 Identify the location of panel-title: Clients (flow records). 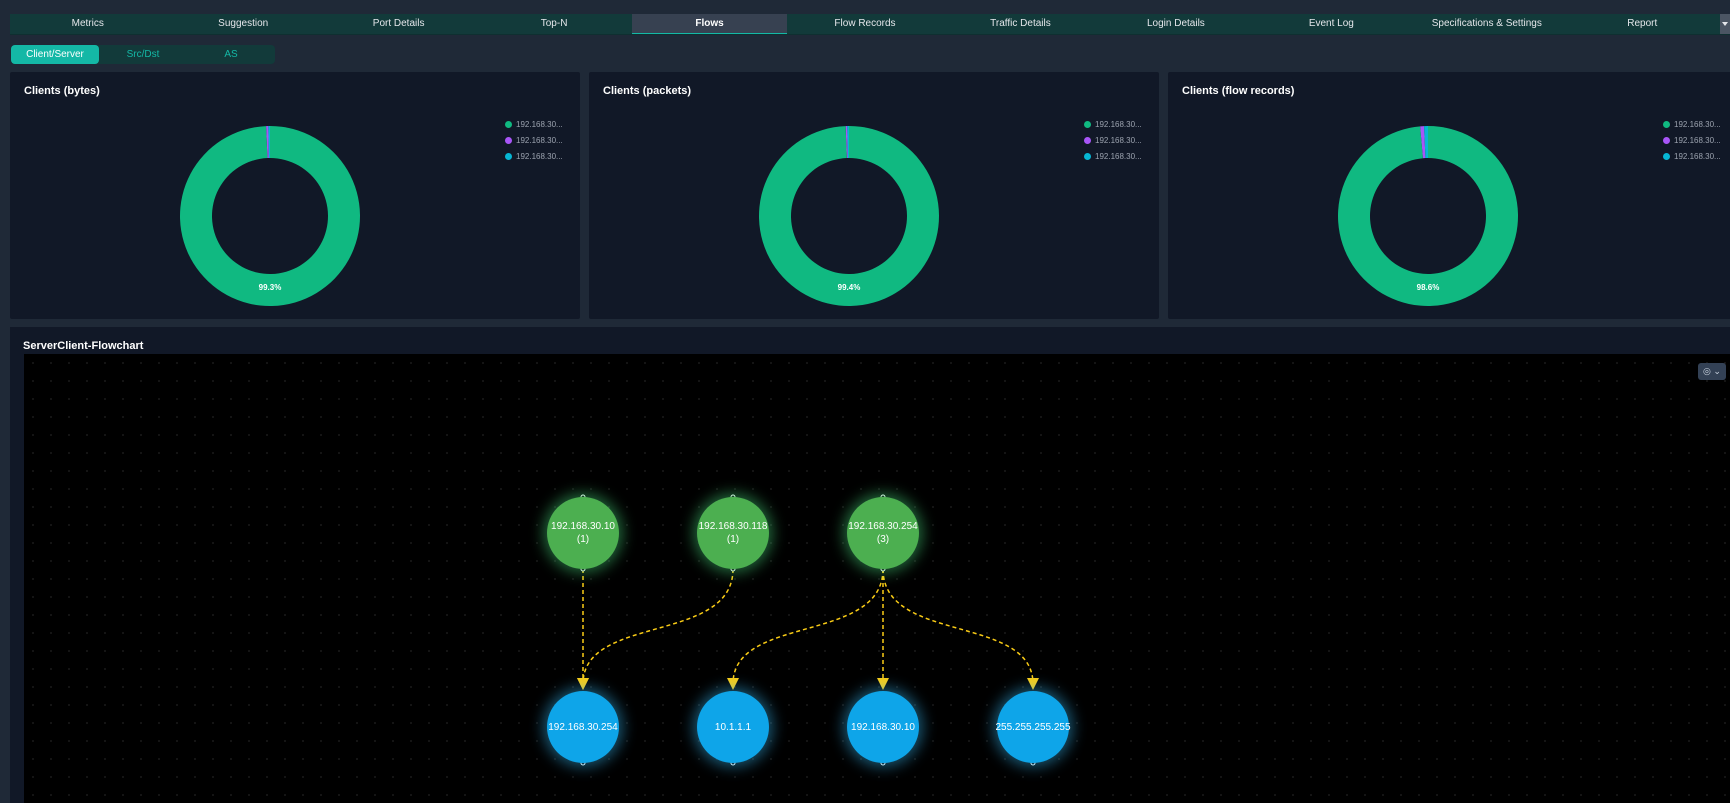
(1238, 91).